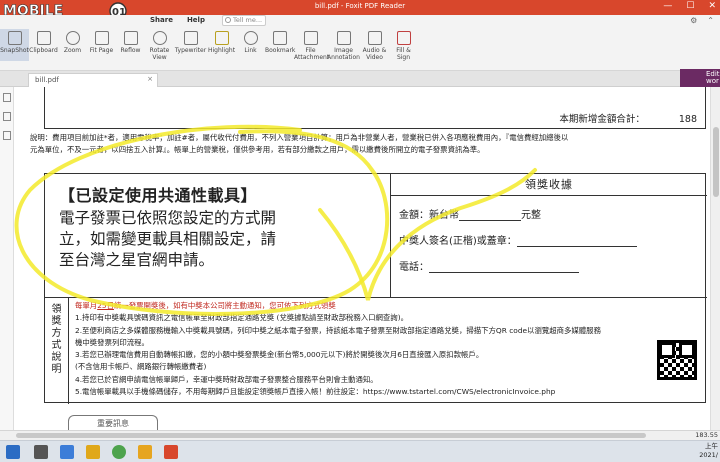  I want to click on media-icon, so click(374, 38).